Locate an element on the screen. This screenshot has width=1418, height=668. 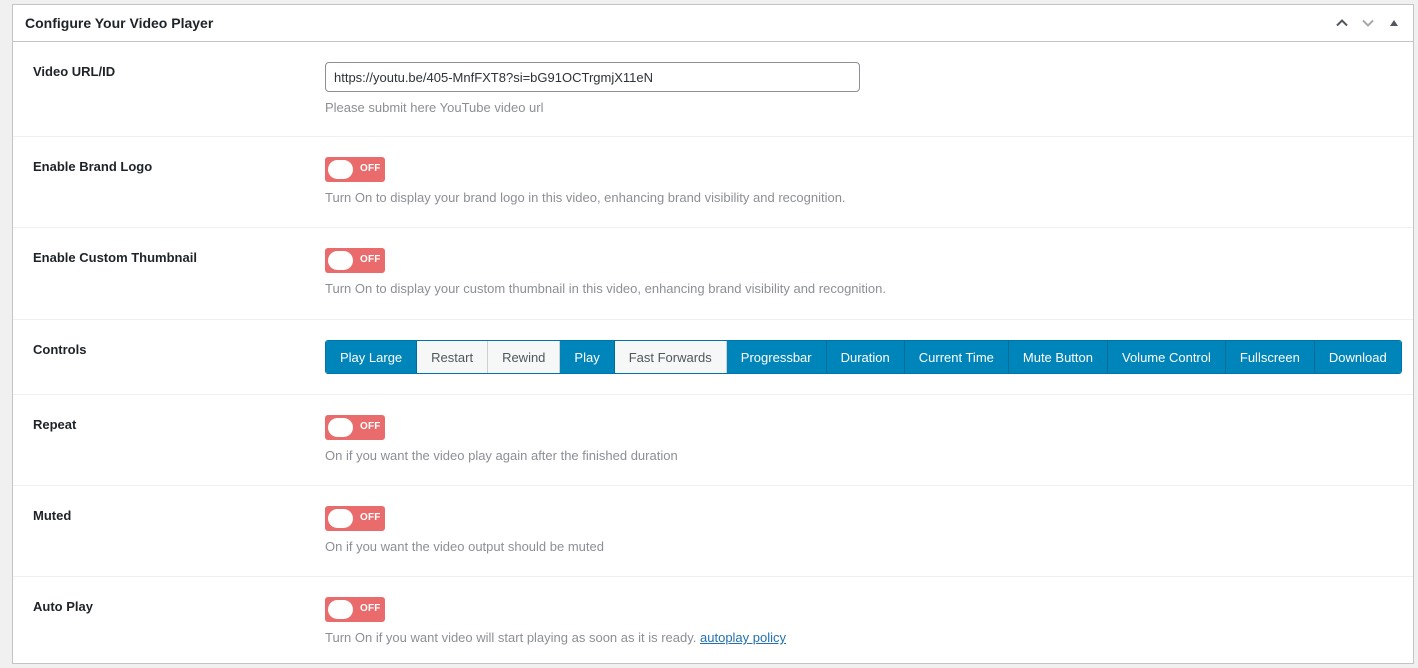
video-url-field-wrap: Please submit here YouTube video url is located at coordinates (869, 89).